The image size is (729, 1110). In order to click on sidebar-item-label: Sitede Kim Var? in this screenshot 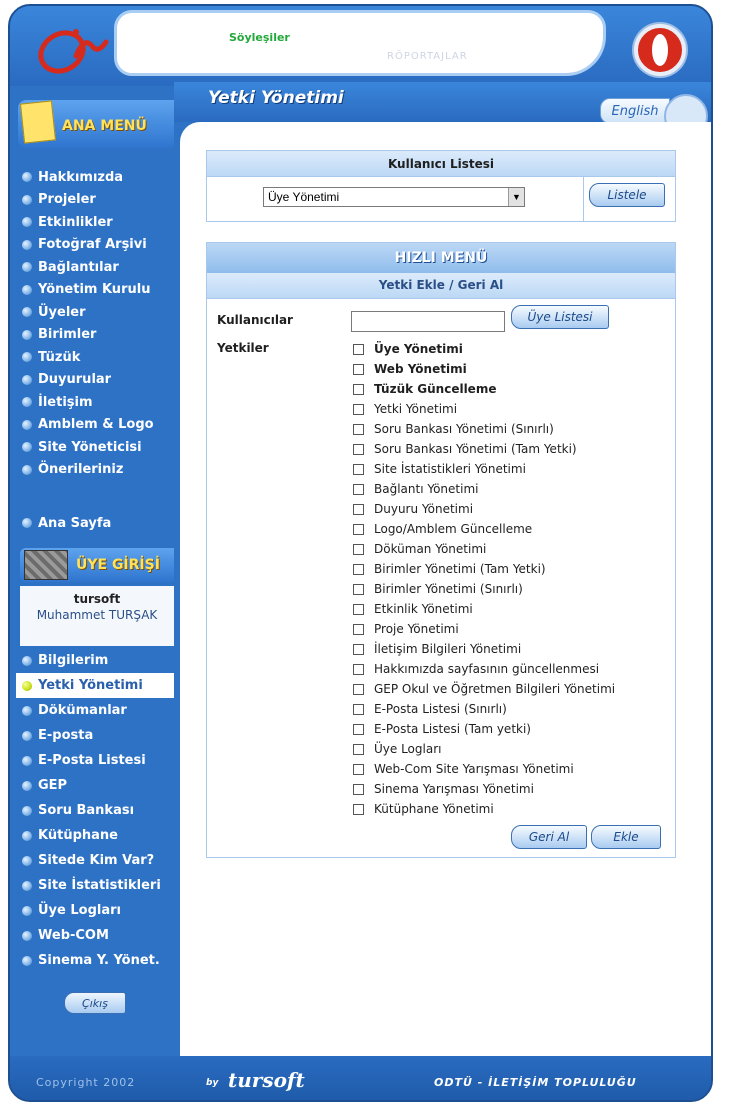, I will do `click(96, 860)`.